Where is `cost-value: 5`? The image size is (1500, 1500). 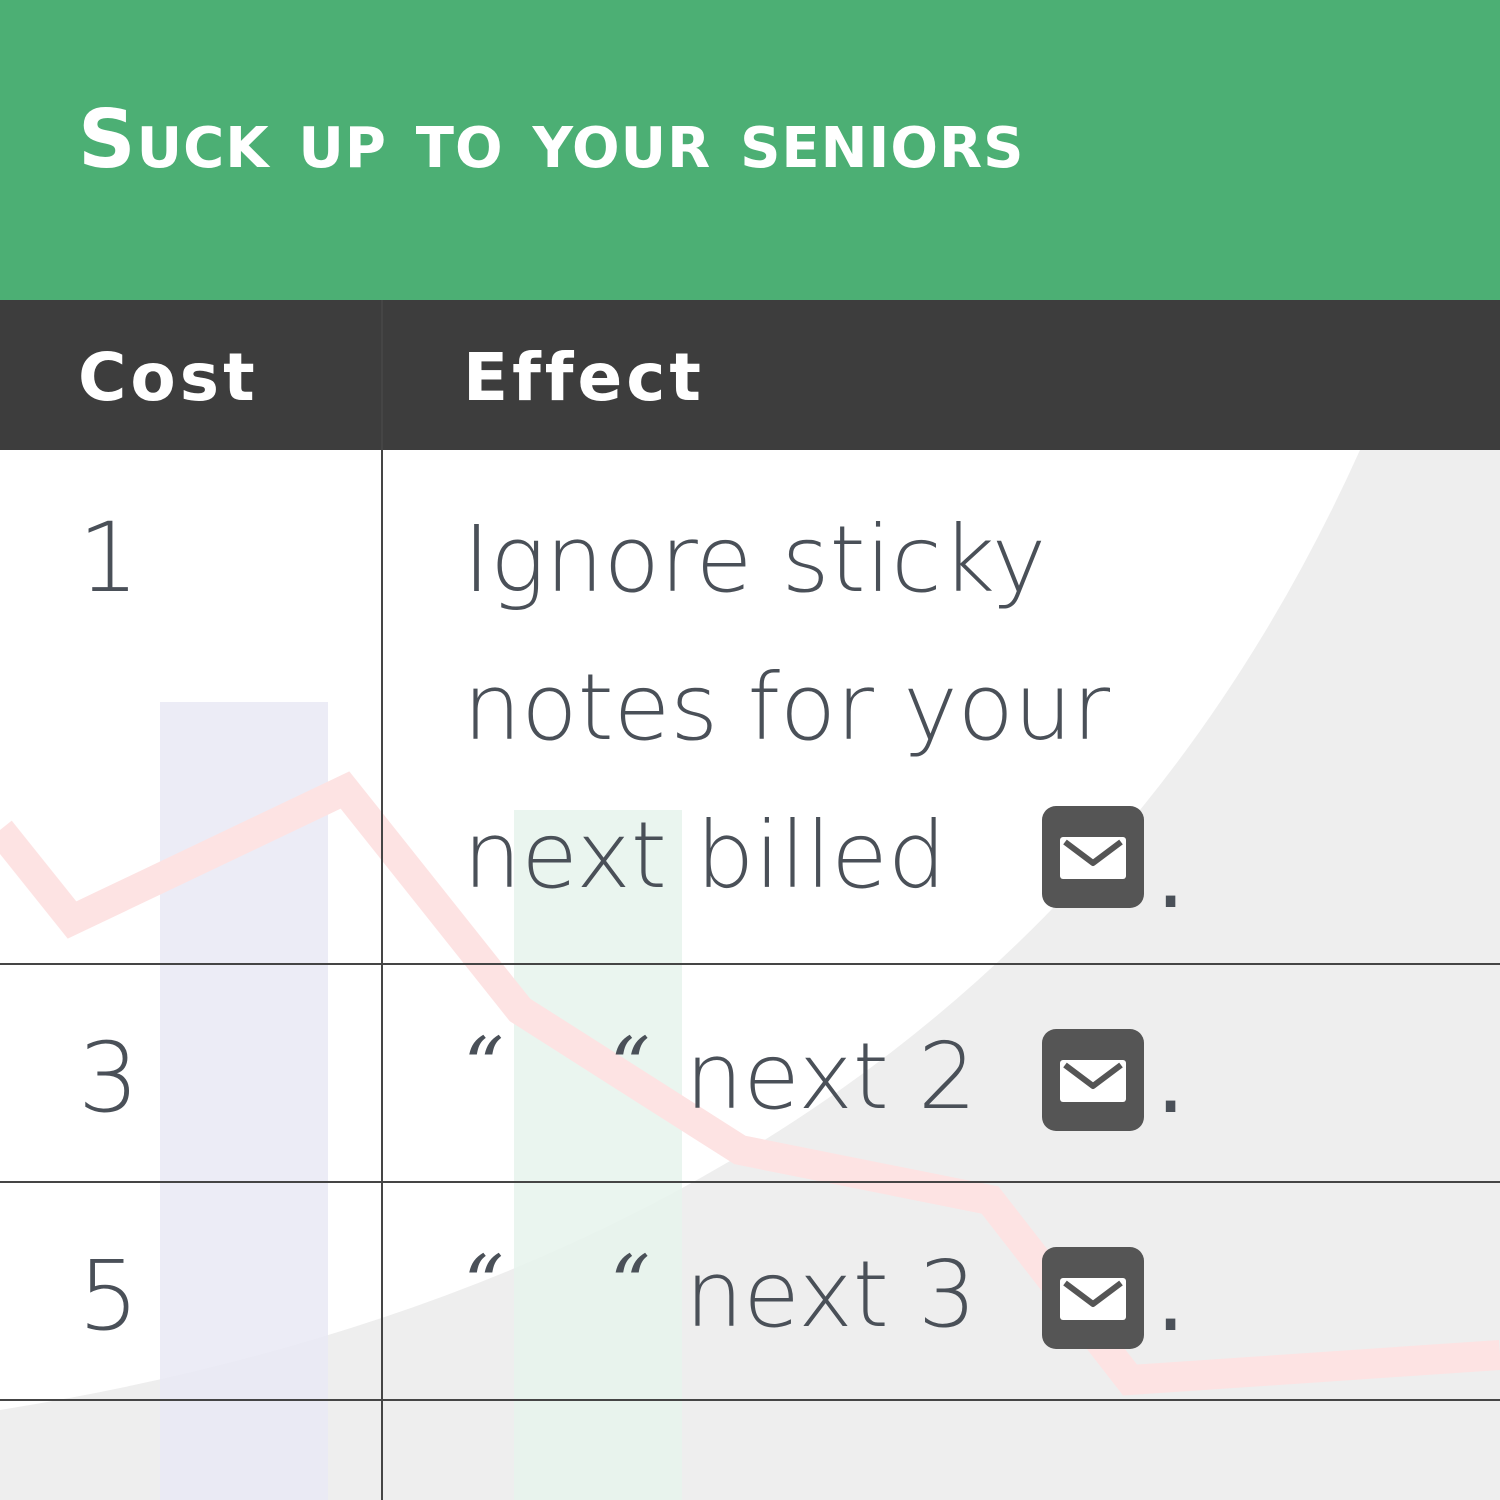
cost-value: 5 is located at coordinates (109, 1296).